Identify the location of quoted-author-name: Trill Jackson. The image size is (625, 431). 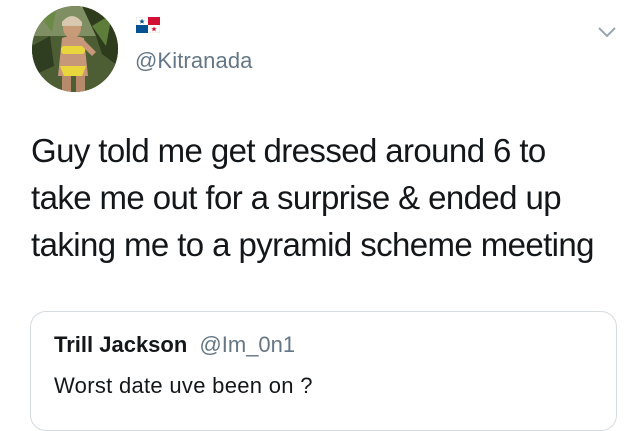
(121, 344).